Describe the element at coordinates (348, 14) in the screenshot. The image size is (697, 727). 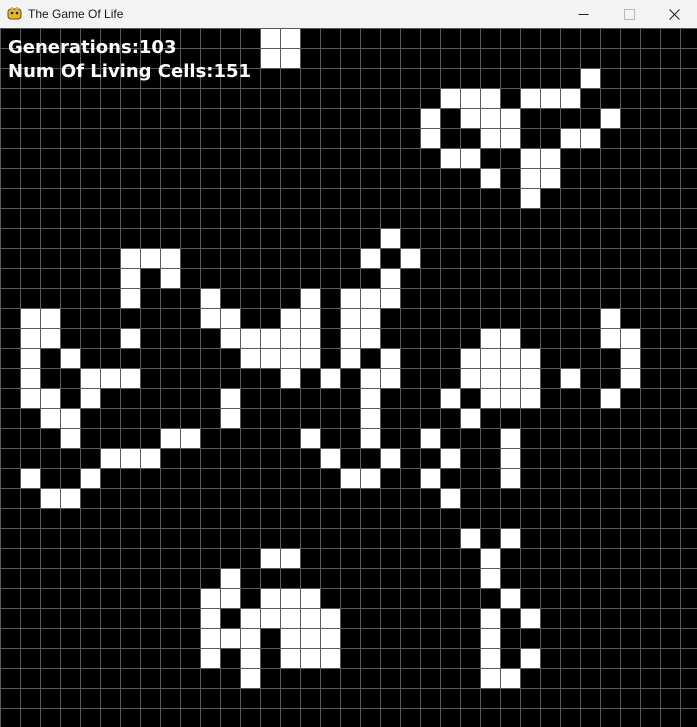
I see `window-titlebar: The Game Of Life` at that location.